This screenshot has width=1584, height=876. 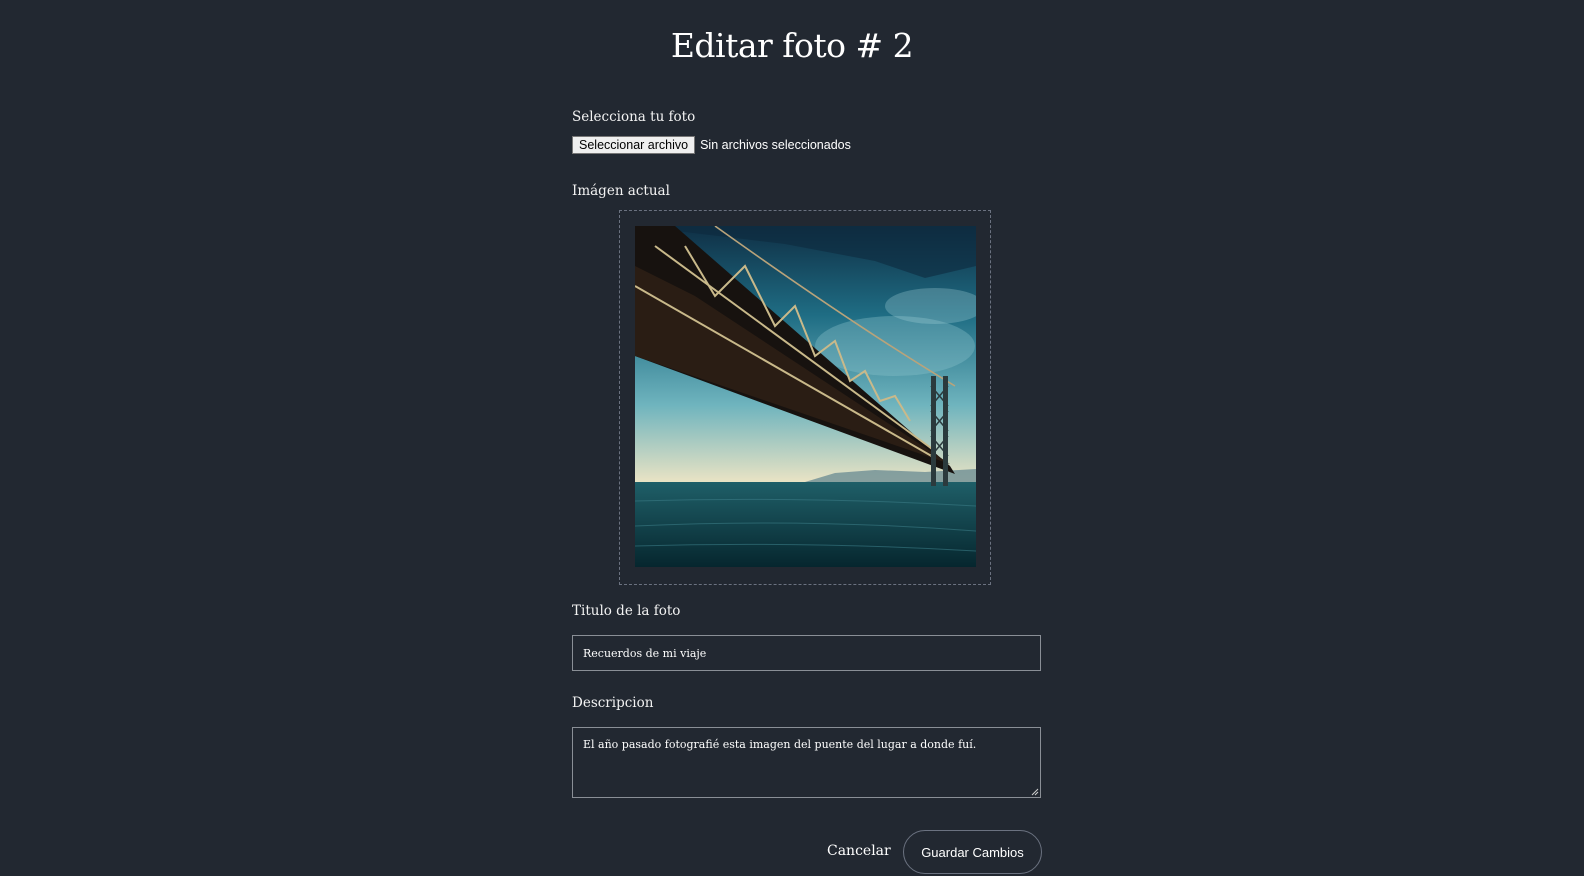 I want to click on photo-title-input, so click(x=806, y=653).